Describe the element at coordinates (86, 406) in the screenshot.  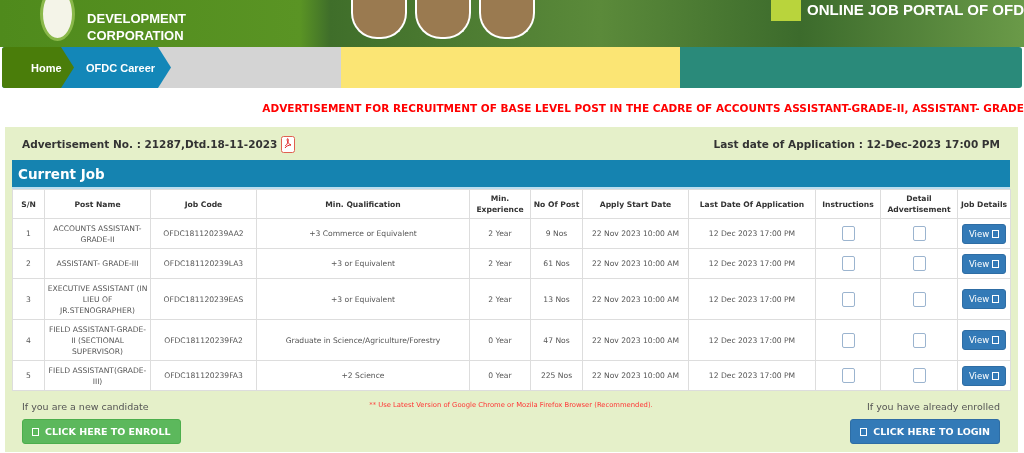
I see `new-candidate-prompt: If you are a new candidate` at that location.